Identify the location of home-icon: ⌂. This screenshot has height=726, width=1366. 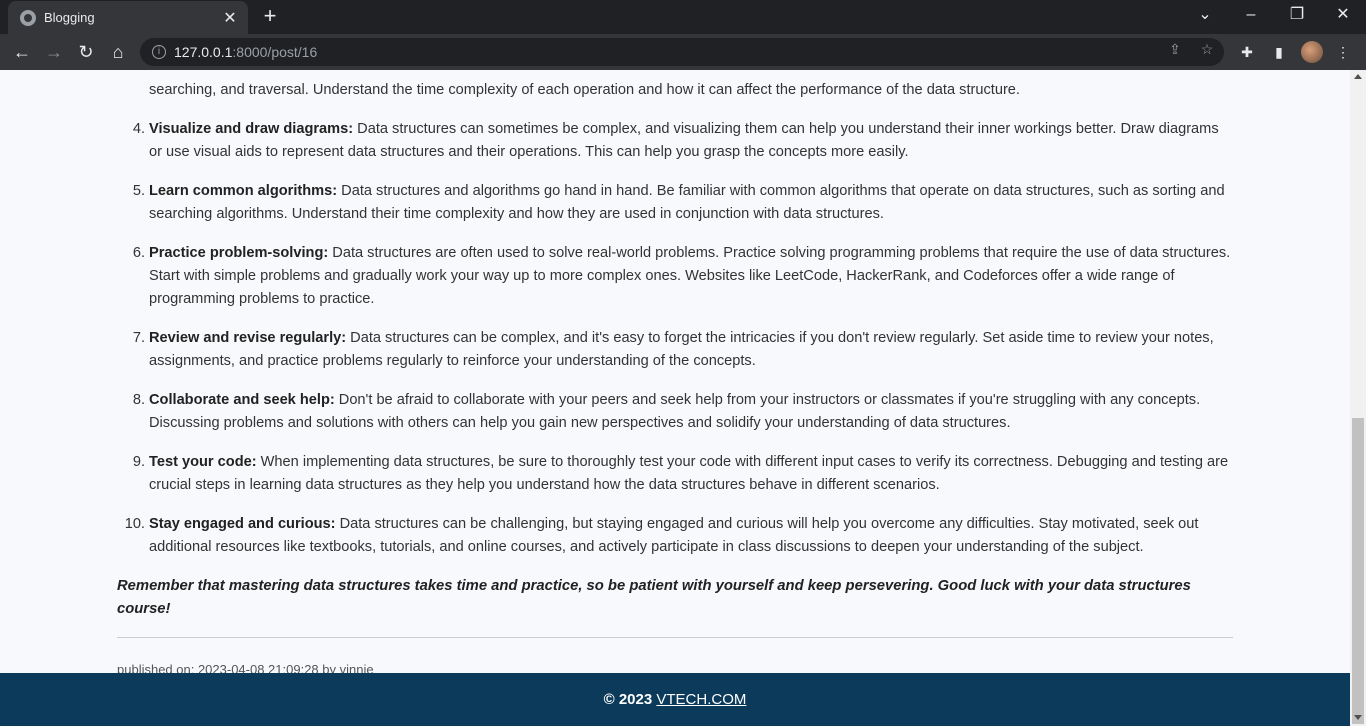
(118, 52).